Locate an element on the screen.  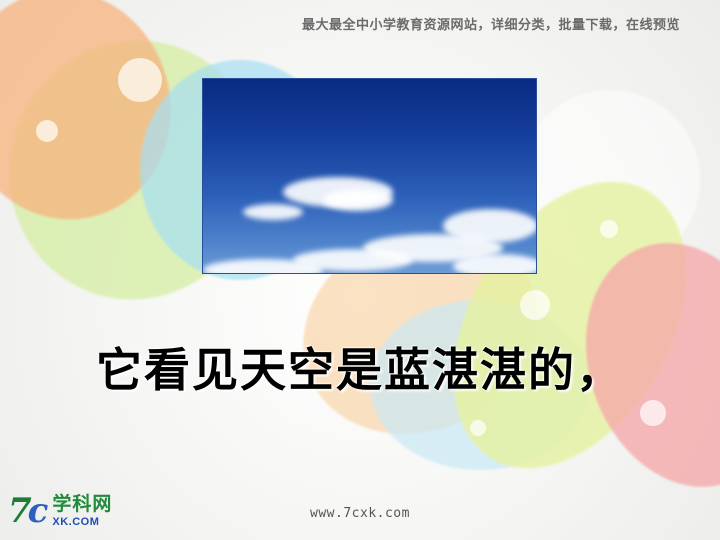
site-tagline: 最大最全中小学教育资源网站，详细分类，批量下载，在线预览 is located at coordinates (490, 25).